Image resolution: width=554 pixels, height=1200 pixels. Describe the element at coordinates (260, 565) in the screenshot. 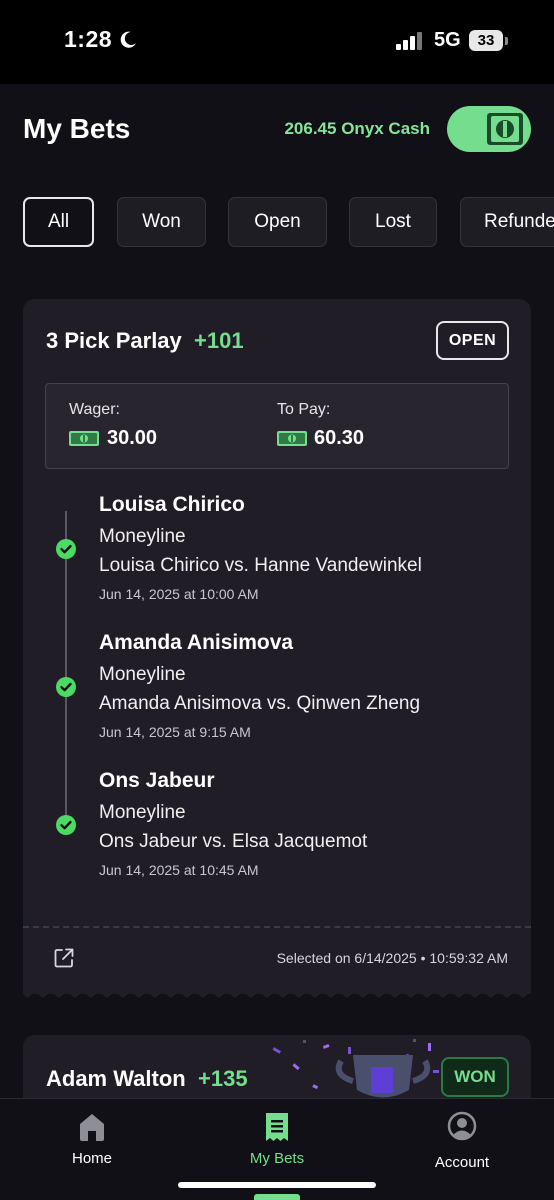

I see `leg-matchup: Louisa Chirico vs. Hanne Vandewinkel` at that location.